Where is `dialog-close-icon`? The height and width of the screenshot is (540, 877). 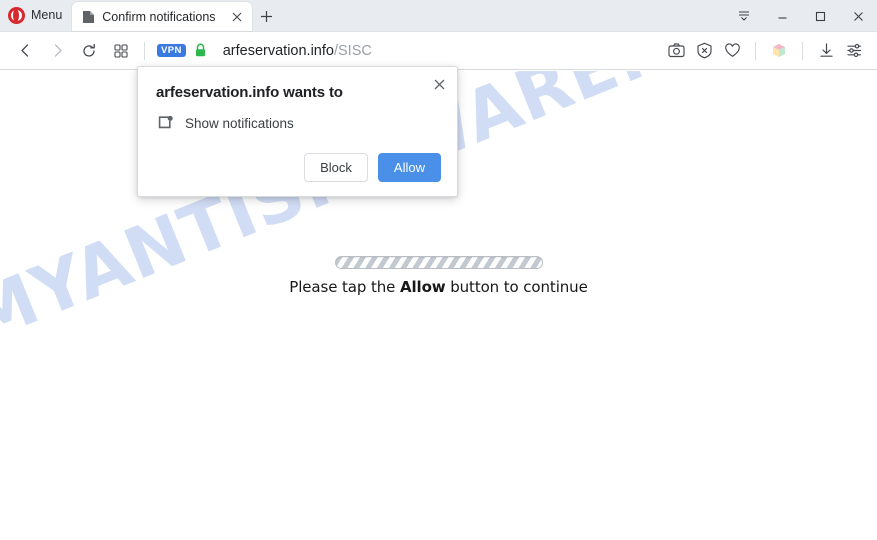
dialog-close-icon is located at coordinates (439, 84).